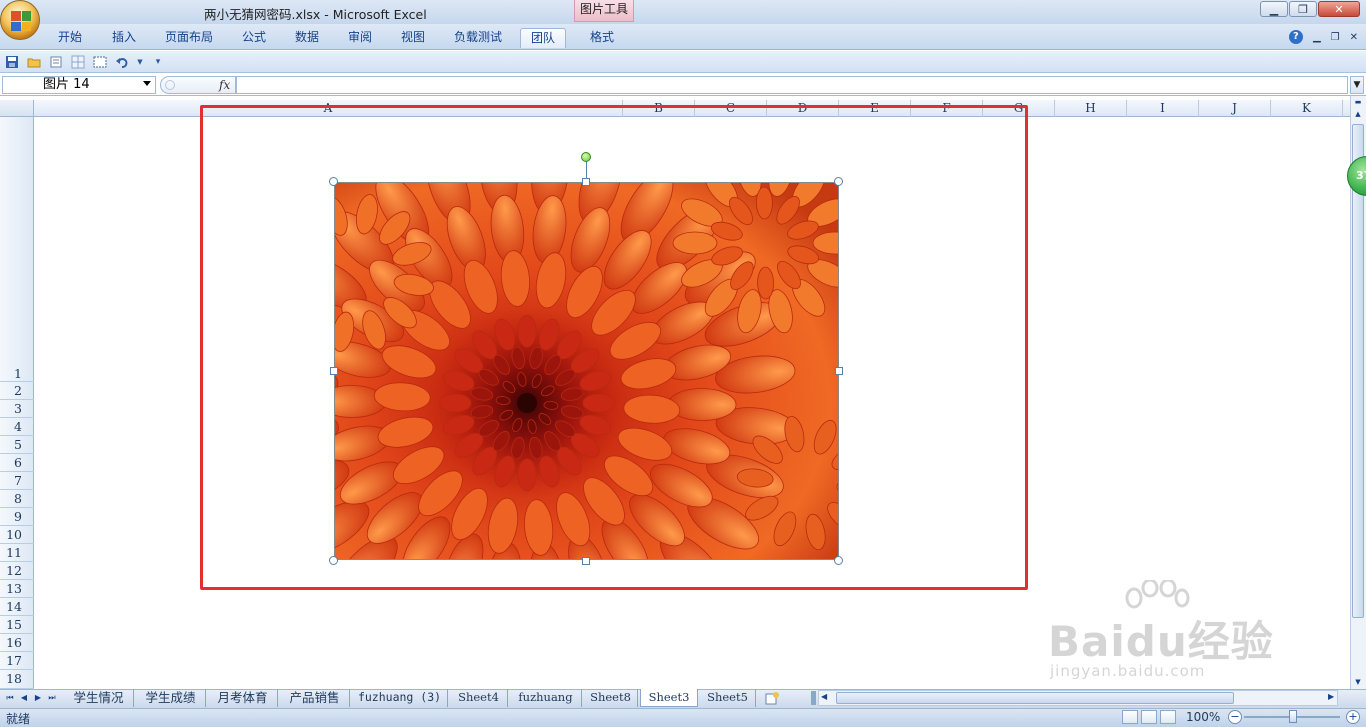  What do you see at coordinates (838, 560) in the screenshot?
I see `resize-handle-bottom-right` at bounding box center [838, 560].